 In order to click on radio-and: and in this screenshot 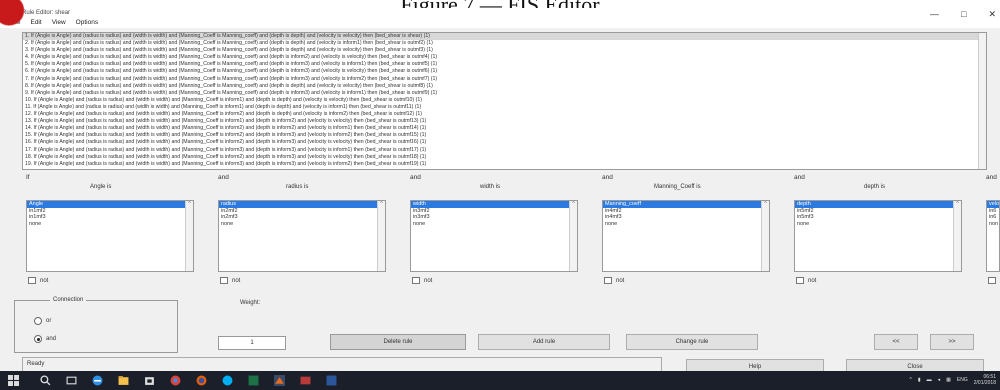, I will do `click(45, 339)`.